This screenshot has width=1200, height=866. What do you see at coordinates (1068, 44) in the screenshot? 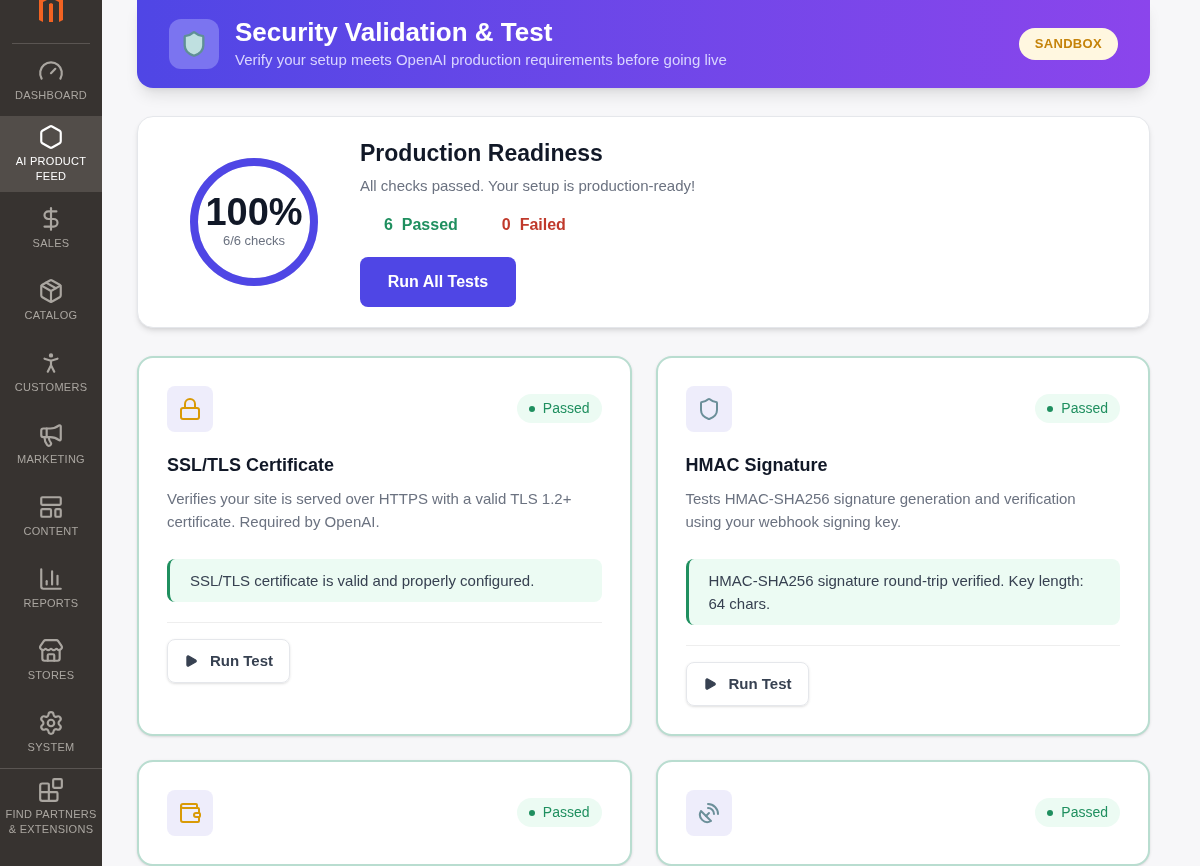
I see `sandbox-badge: SANDBOX` at bounding box center [1068, 44].